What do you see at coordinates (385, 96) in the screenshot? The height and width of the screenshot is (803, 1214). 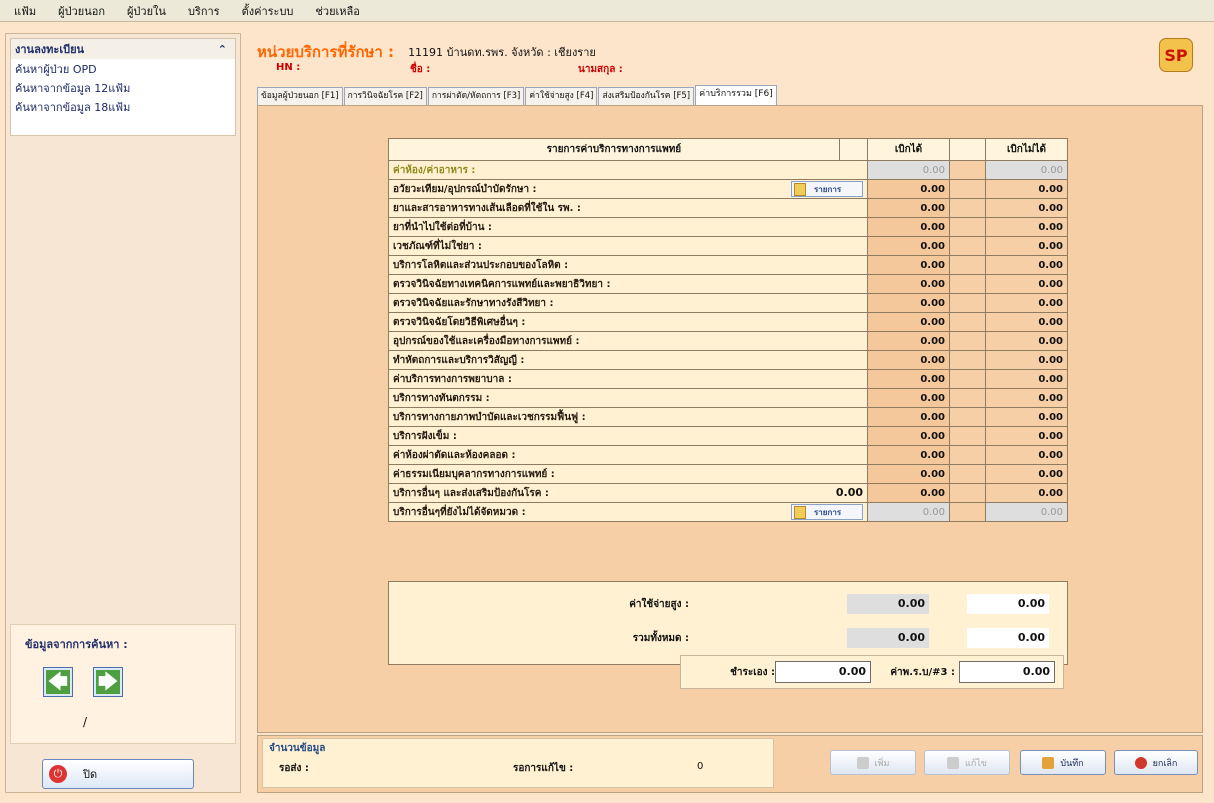 I see `tab-diagnosis: การวินิจฉัยโรค [F2]` at bounding box center [385, 96].